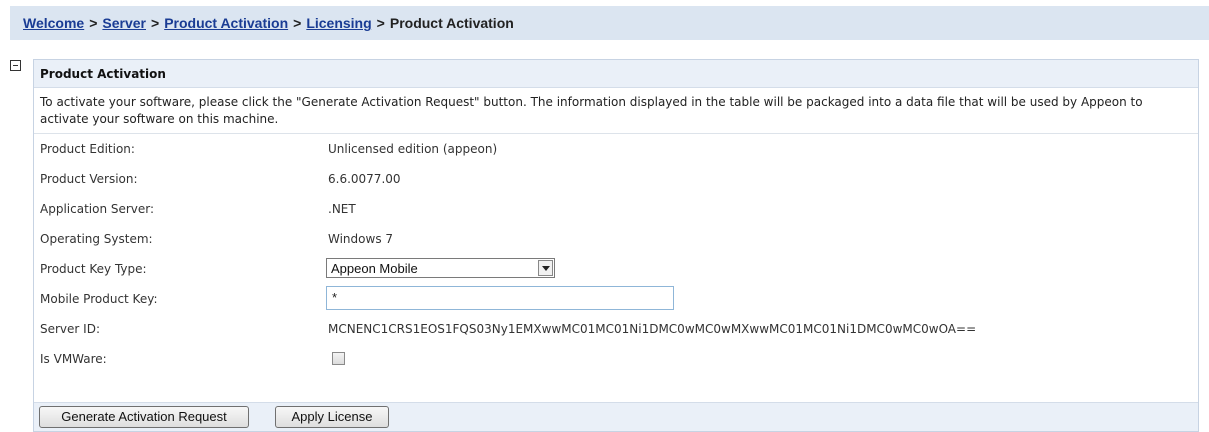  Describe the element at coordinates (73, 359) in the screenshot. I see `is-vmware-label: Is VMWare:` at that location.